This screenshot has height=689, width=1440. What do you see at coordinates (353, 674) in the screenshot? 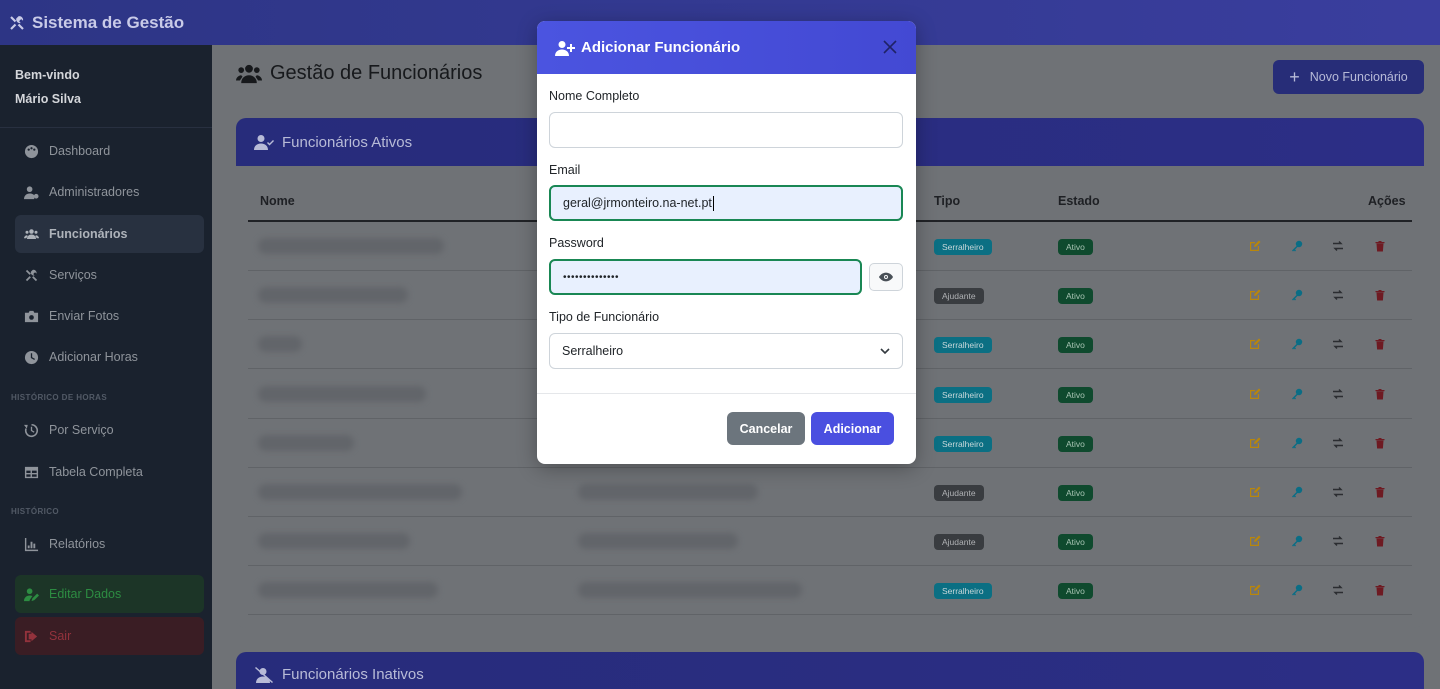
I see `card-title: Funcionários Inativos` at bounding box center [353, 674].